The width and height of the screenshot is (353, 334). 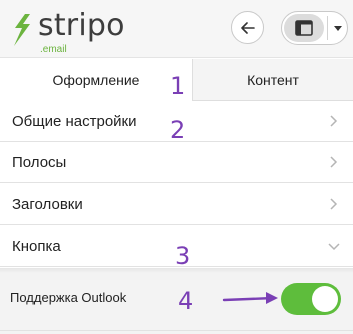 What do you see at coordinates (81, 25) in the screenshot?
I see `logo-text: stripo` at bounding box center [81, 25].